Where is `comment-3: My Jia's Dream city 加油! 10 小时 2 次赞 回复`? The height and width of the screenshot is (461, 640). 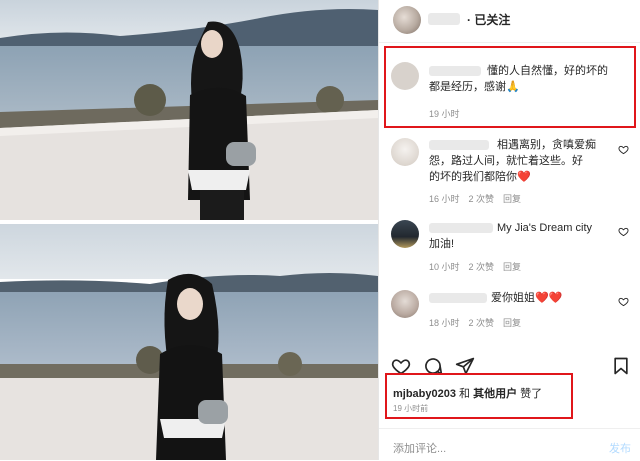
comment-3: My Jia's Dream city 加油! 10 小时 2 次赞 回复 is located at coordinates (509, 248).